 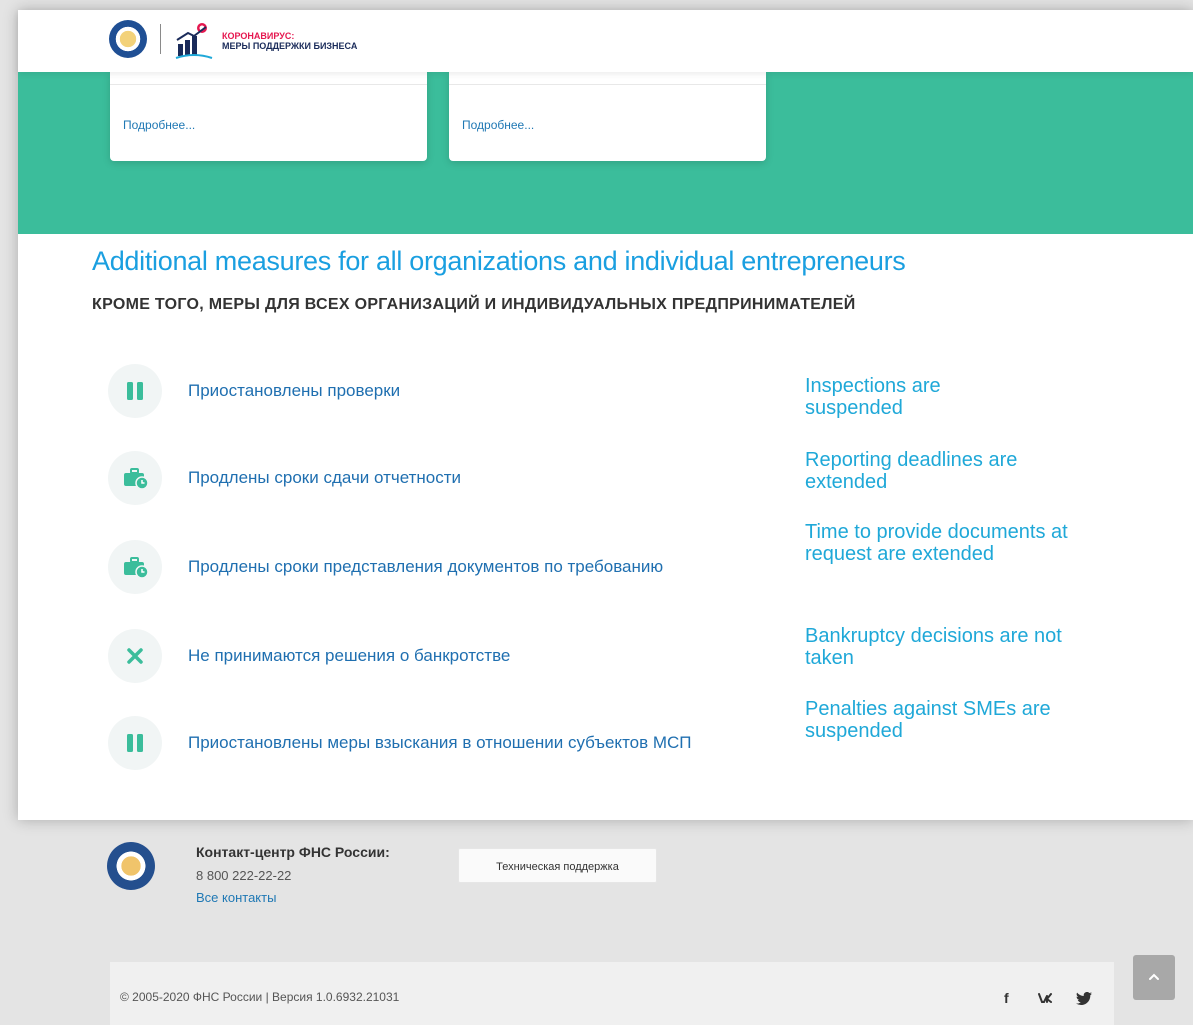 What do you see at coordinates (128, 39) in the screenshot?
I see `fns-emblem-icon` at bounding box center [128, 39].